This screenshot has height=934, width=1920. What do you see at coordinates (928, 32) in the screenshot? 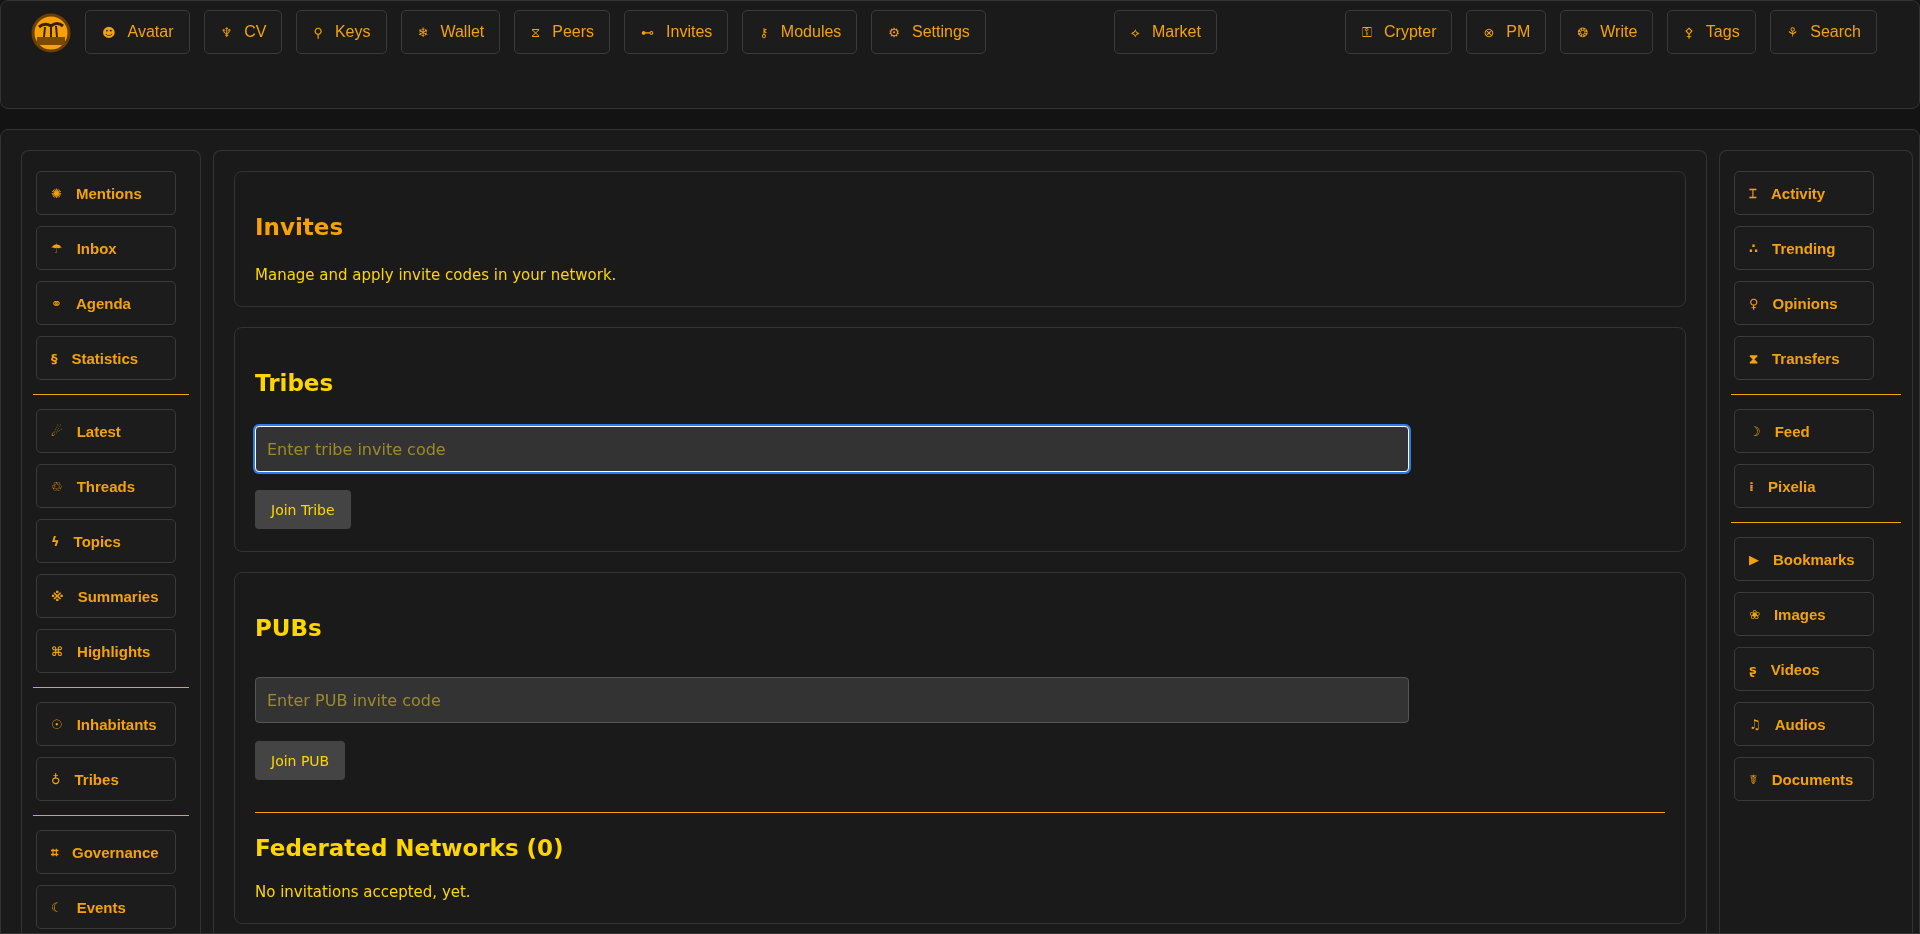
I see `nav-button: ⚙ Settings` at bounding box center [928, 32].